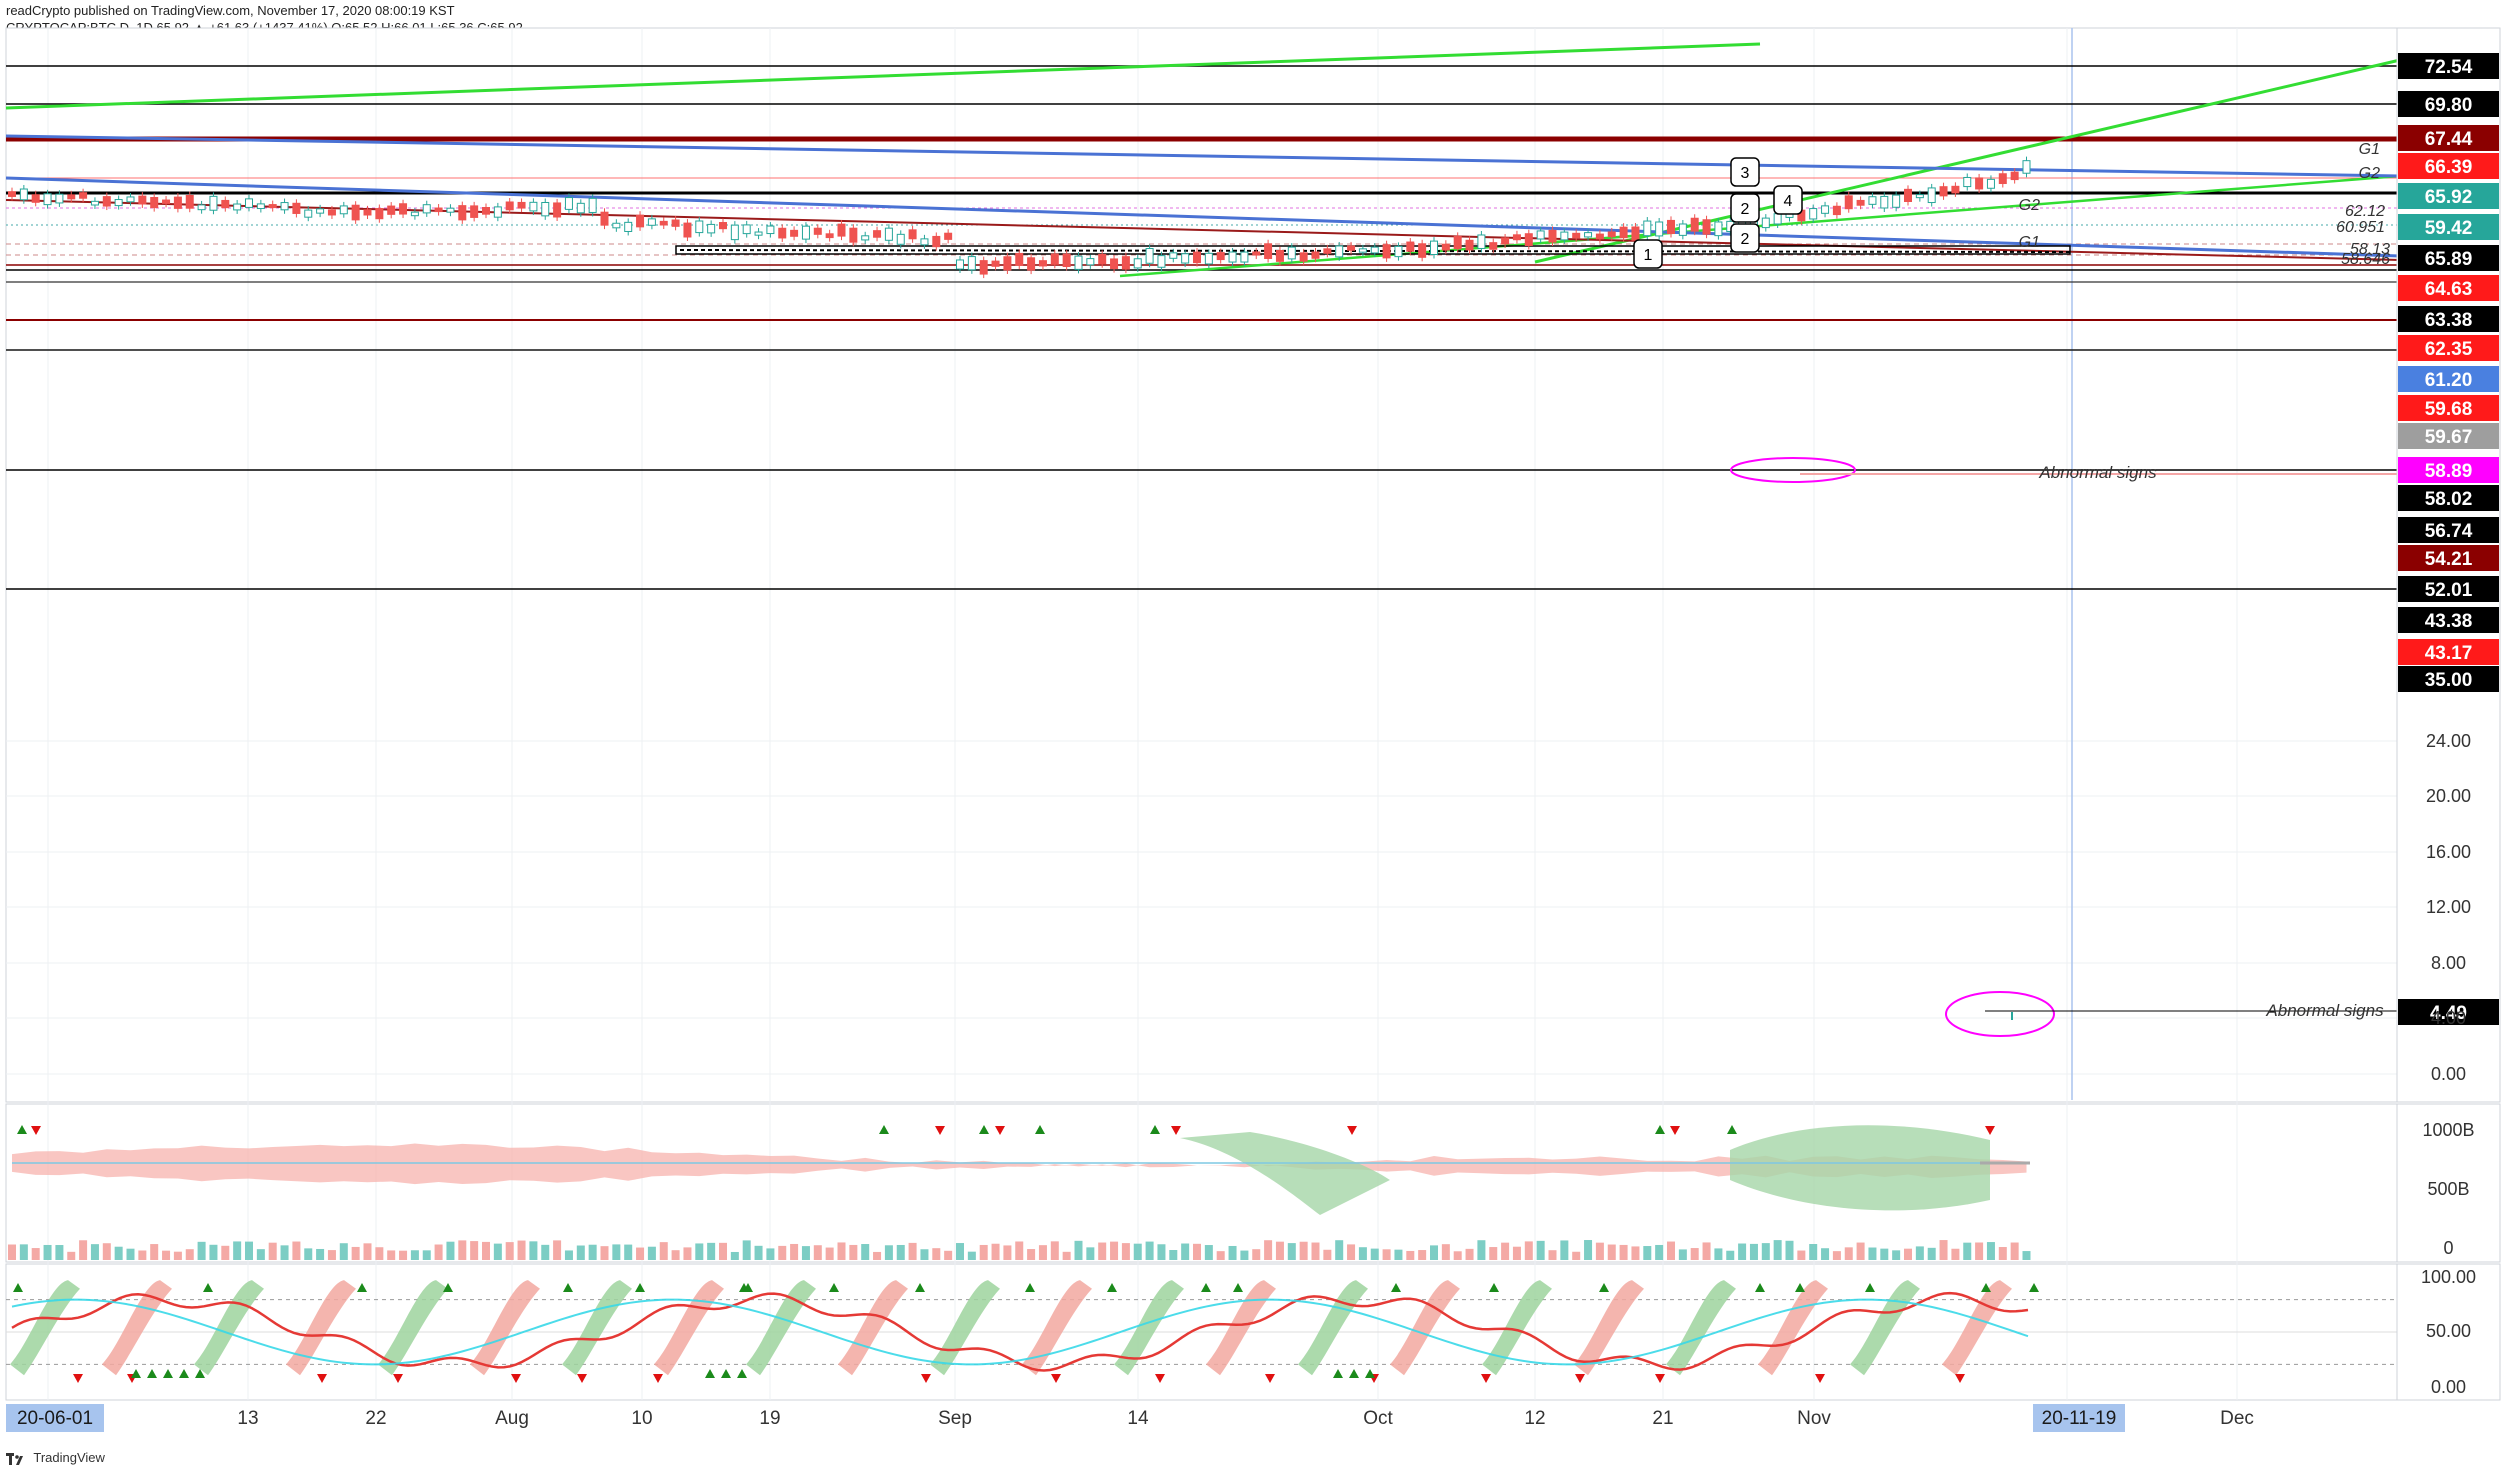 This screenshot has width=2505, height=1476. What do you see at coordinates (375, 1418) in the screenshot?
I see `x-tick-label: 22` at bounding box center [375, 1418].